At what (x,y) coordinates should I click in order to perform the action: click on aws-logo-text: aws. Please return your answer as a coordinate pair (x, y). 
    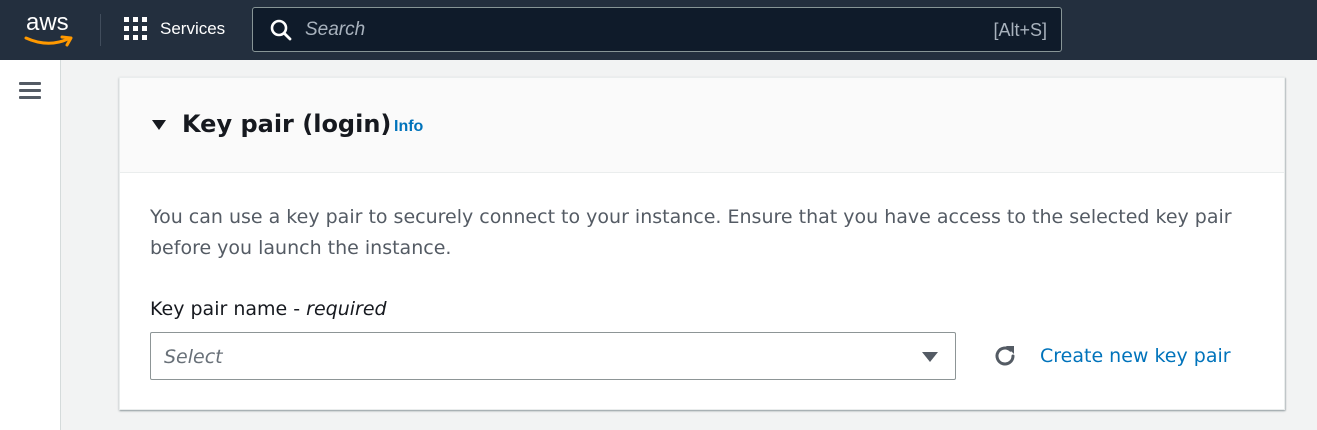
    Looking at the image, I should click on (47, 22).